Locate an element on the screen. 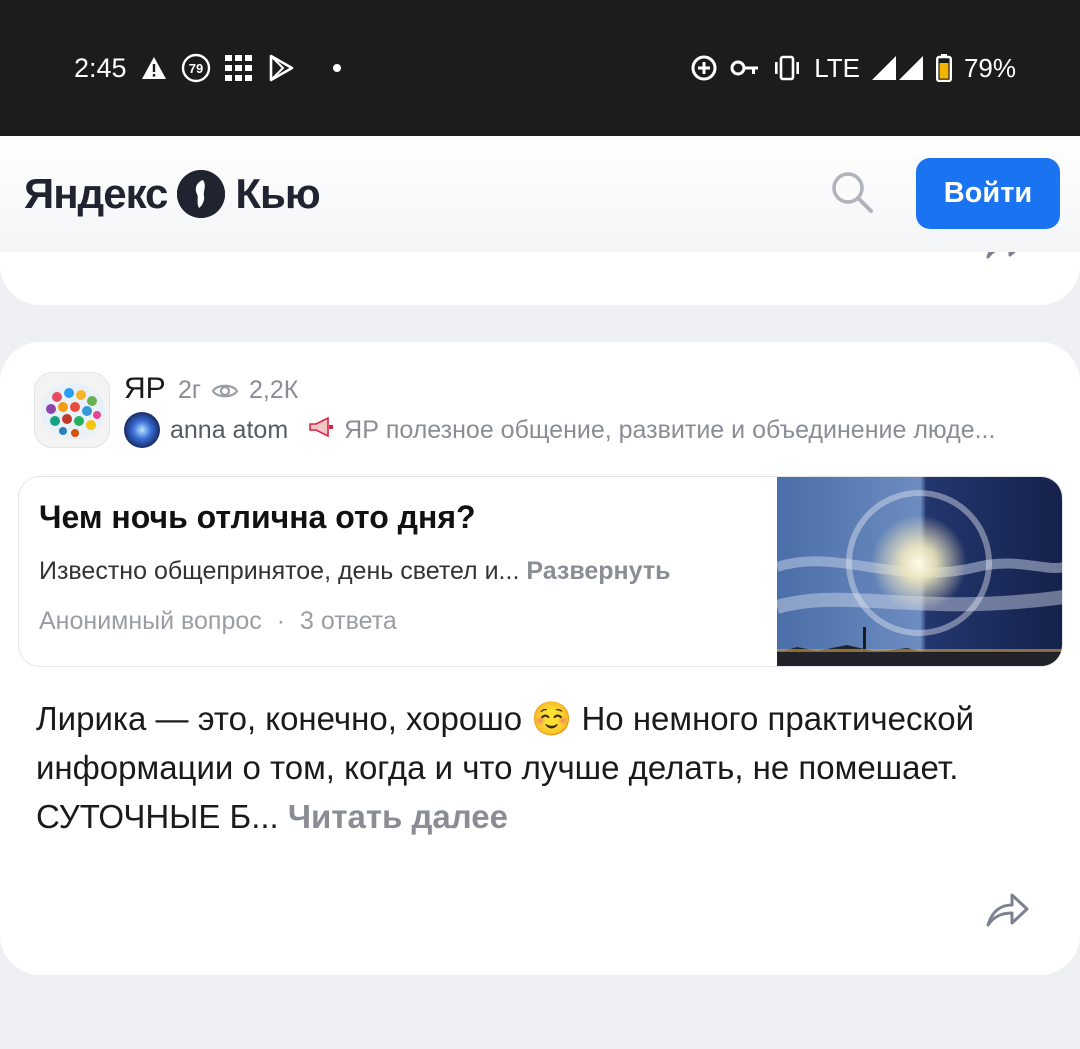 The height and width of the screenshot is (1049, 1080). logo-mark-icon is located at coordinates (201, 194).